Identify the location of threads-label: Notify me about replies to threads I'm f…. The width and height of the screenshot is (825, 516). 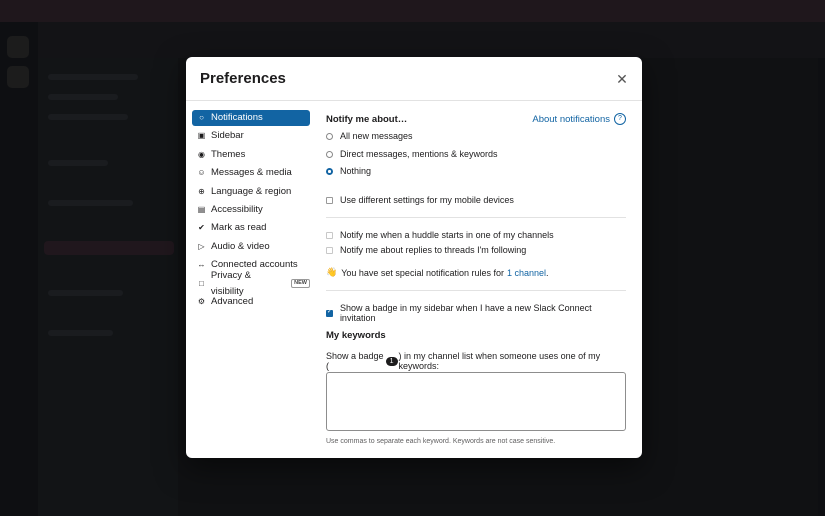
(433, 250).